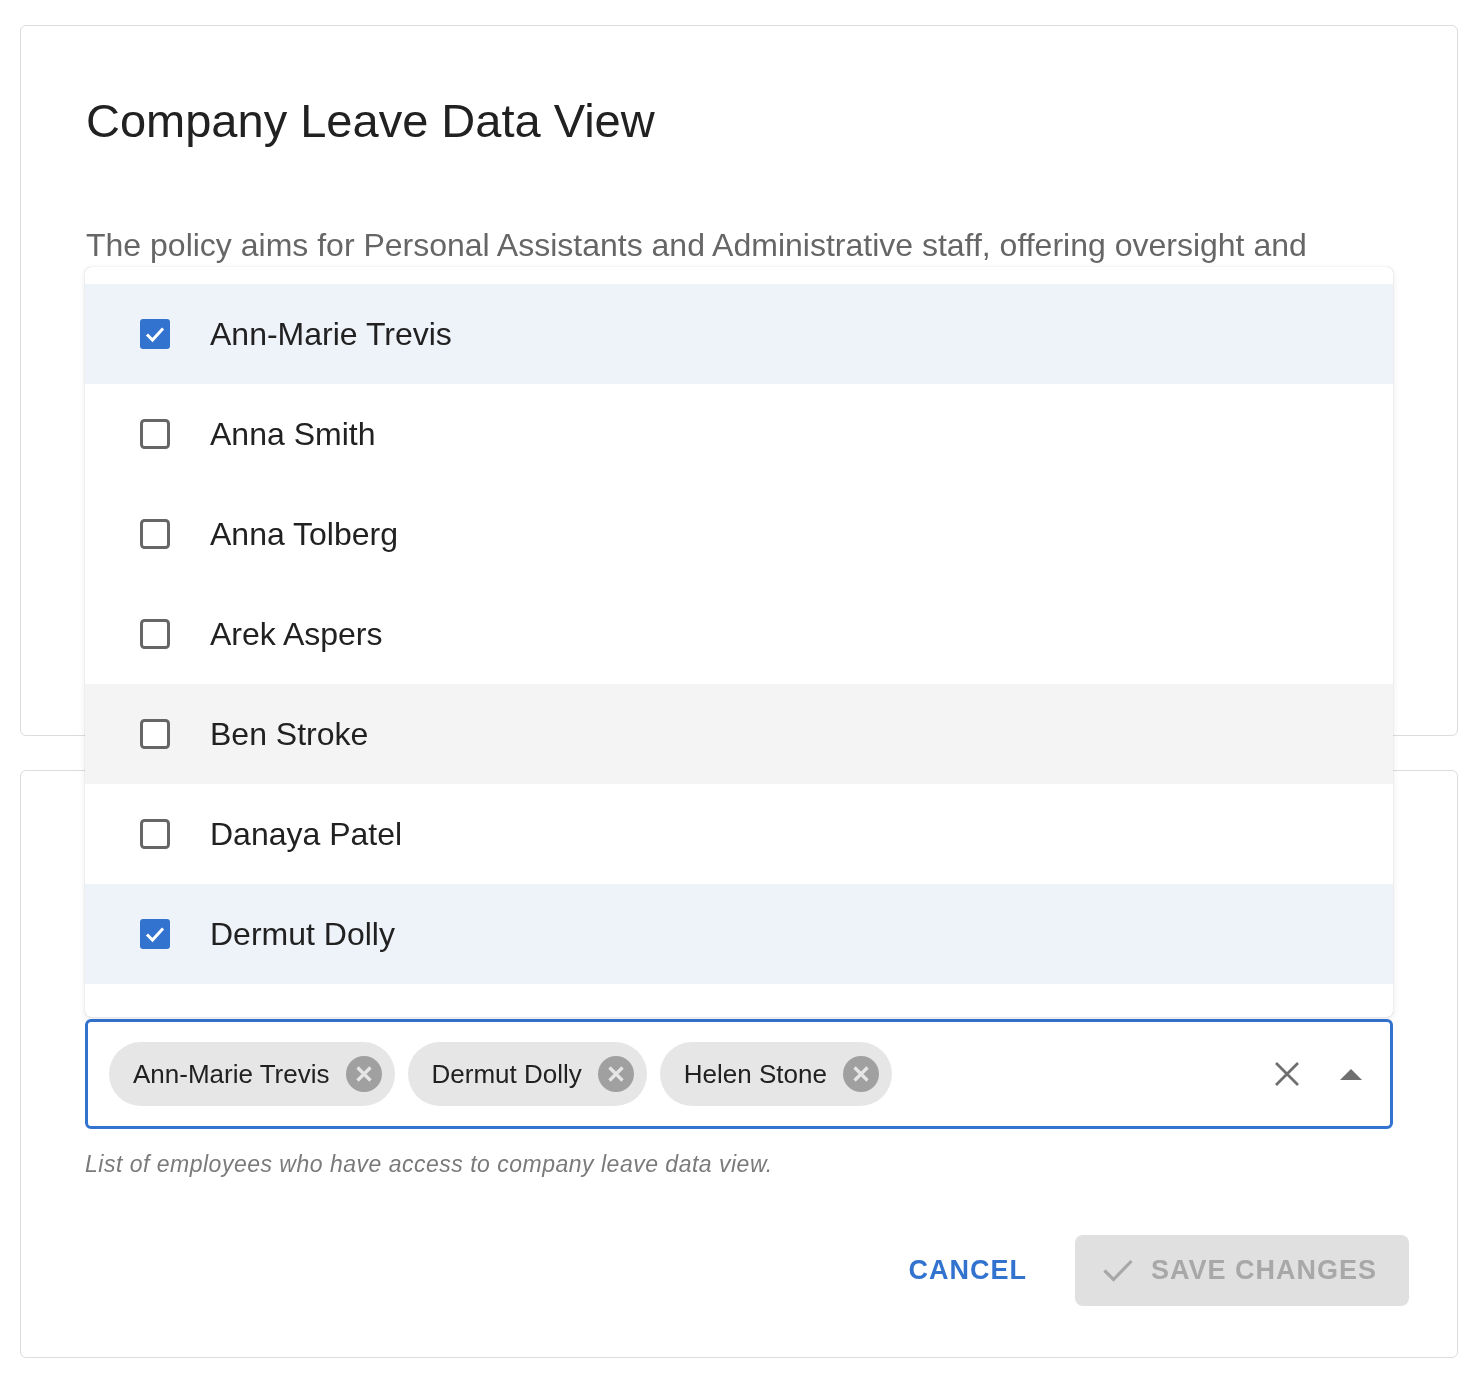 The width and height of the screenshot is (1480, 1384). What do you see at coordinates (1287, 1074) in the screenshot?
I see `close-icon` at bounding box center [1287, 1074].